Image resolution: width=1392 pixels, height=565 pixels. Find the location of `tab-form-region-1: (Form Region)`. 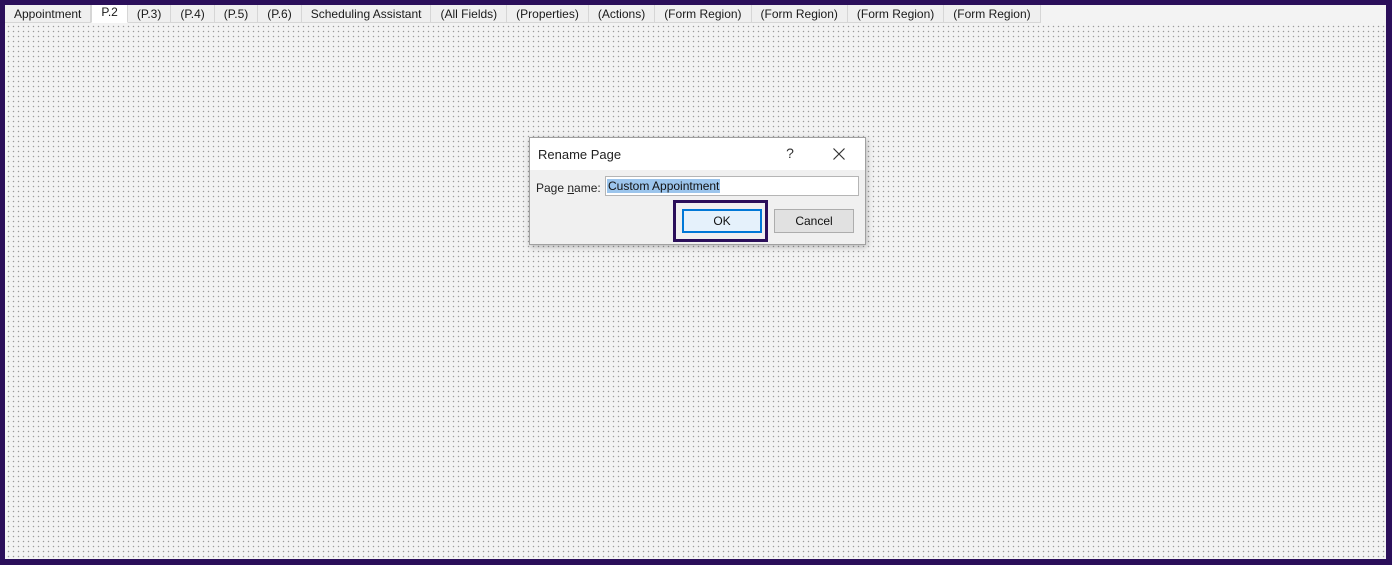

tab-form-region-1: (Form Region) is located at coordinates (703, 14).